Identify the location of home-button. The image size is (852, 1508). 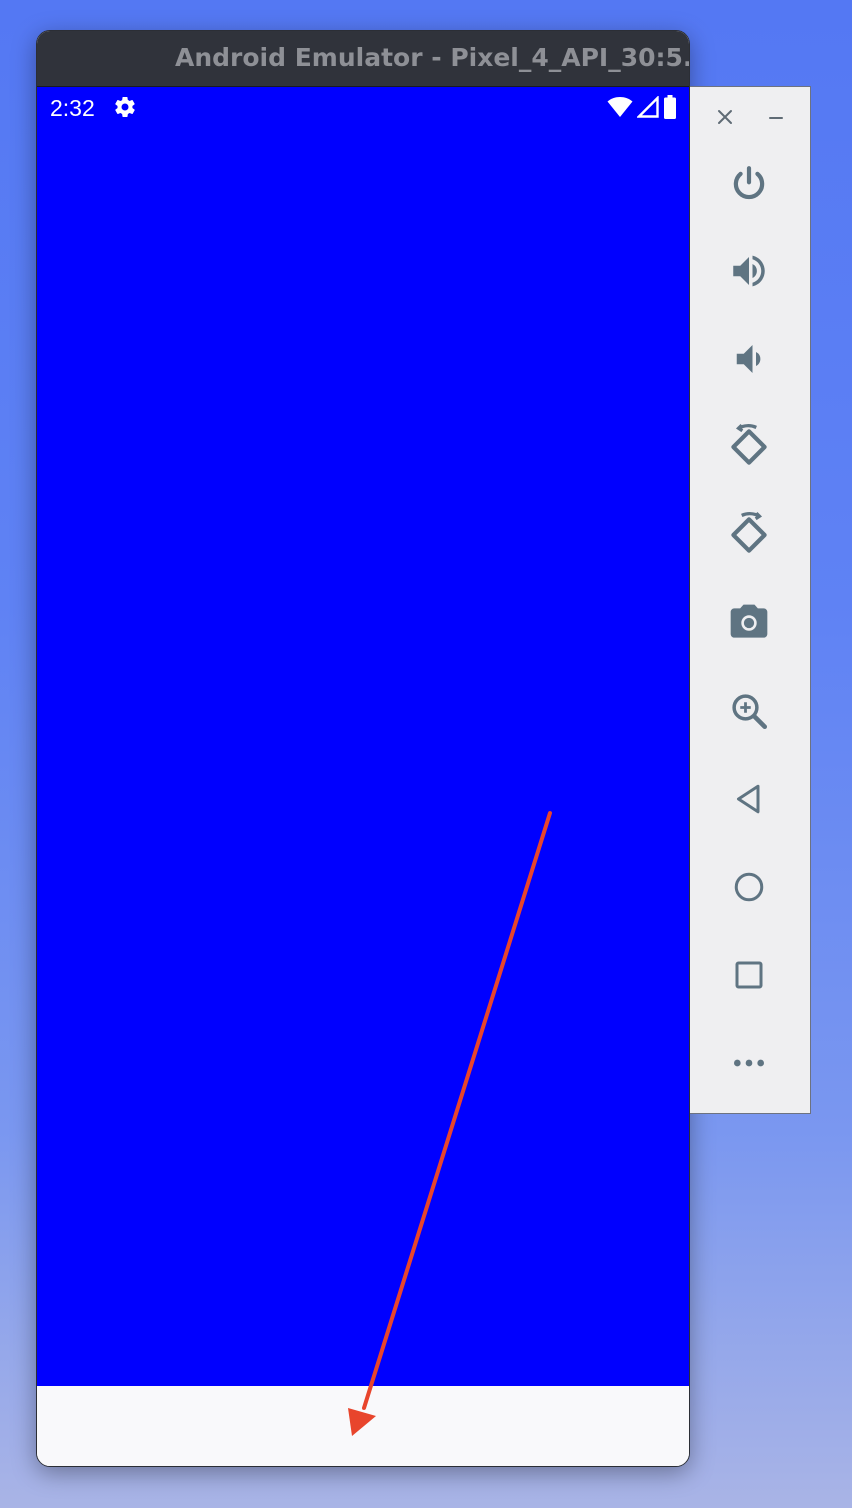
(749, 887).